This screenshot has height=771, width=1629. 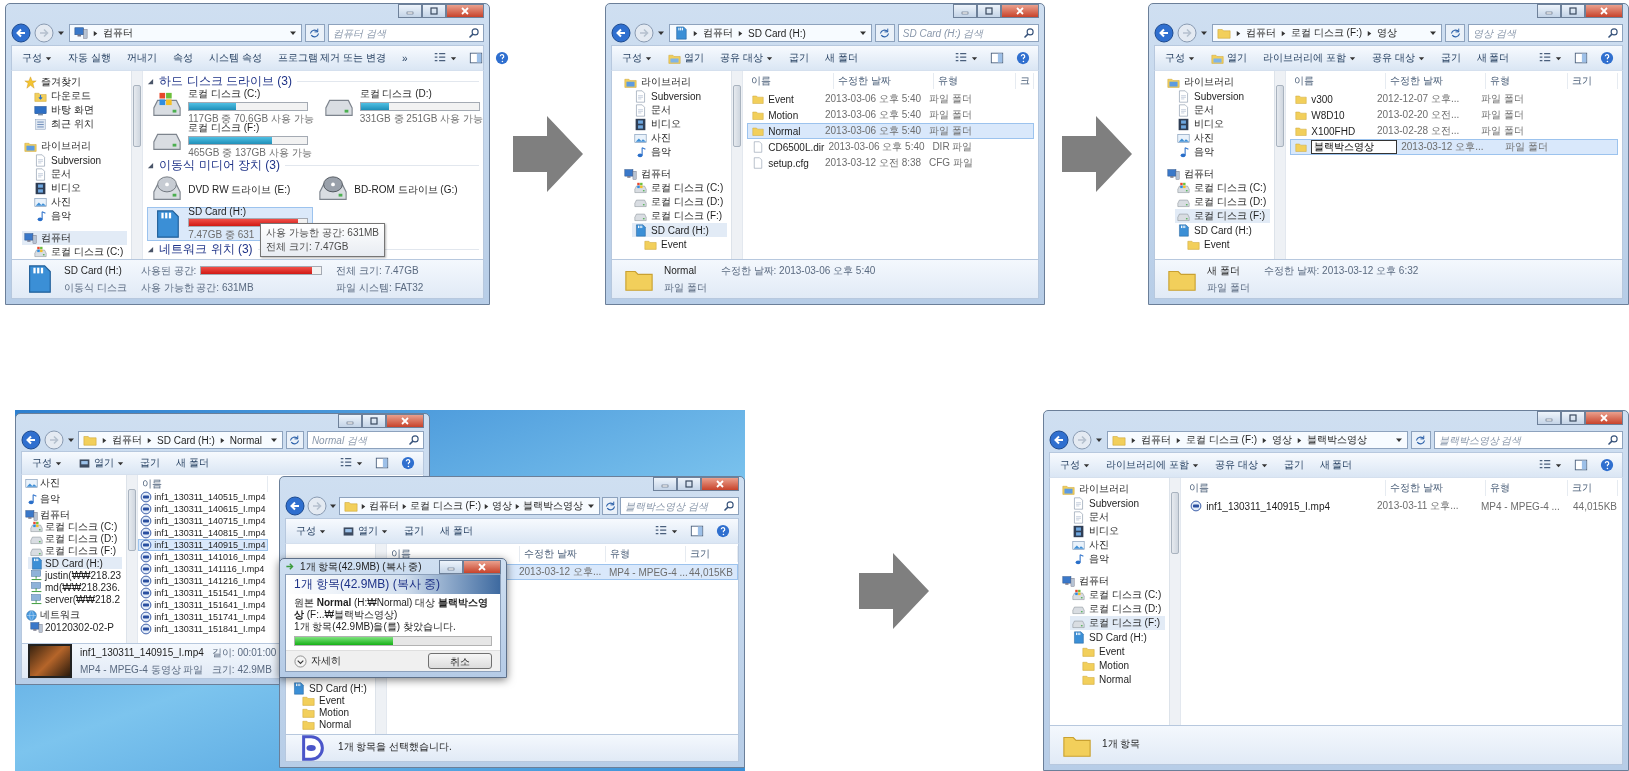 I want to click on file-row: inf1_130311_151741_I.mp4, so click(x=203, y=617).